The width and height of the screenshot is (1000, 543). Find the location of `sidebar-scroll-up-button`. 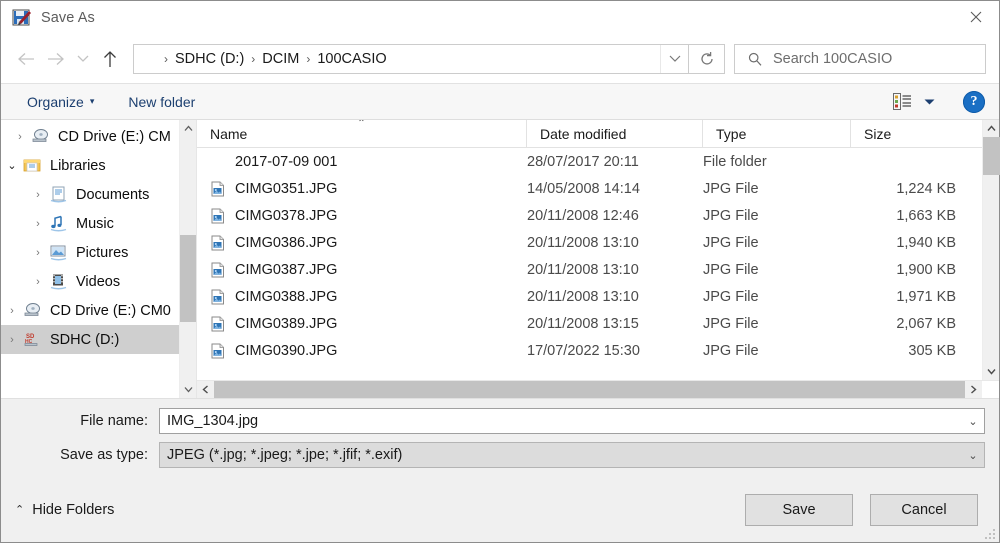

sidebar-scroll-up-button is located at coordinates (188, 128).